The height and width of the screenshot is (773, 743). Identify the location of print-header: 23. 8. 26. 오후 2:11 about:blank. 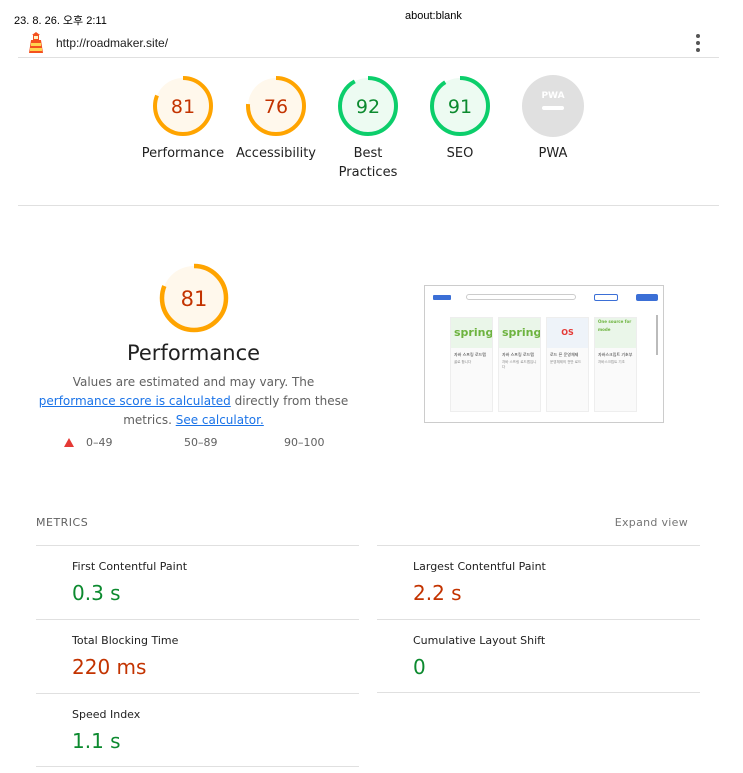
(371, 15).